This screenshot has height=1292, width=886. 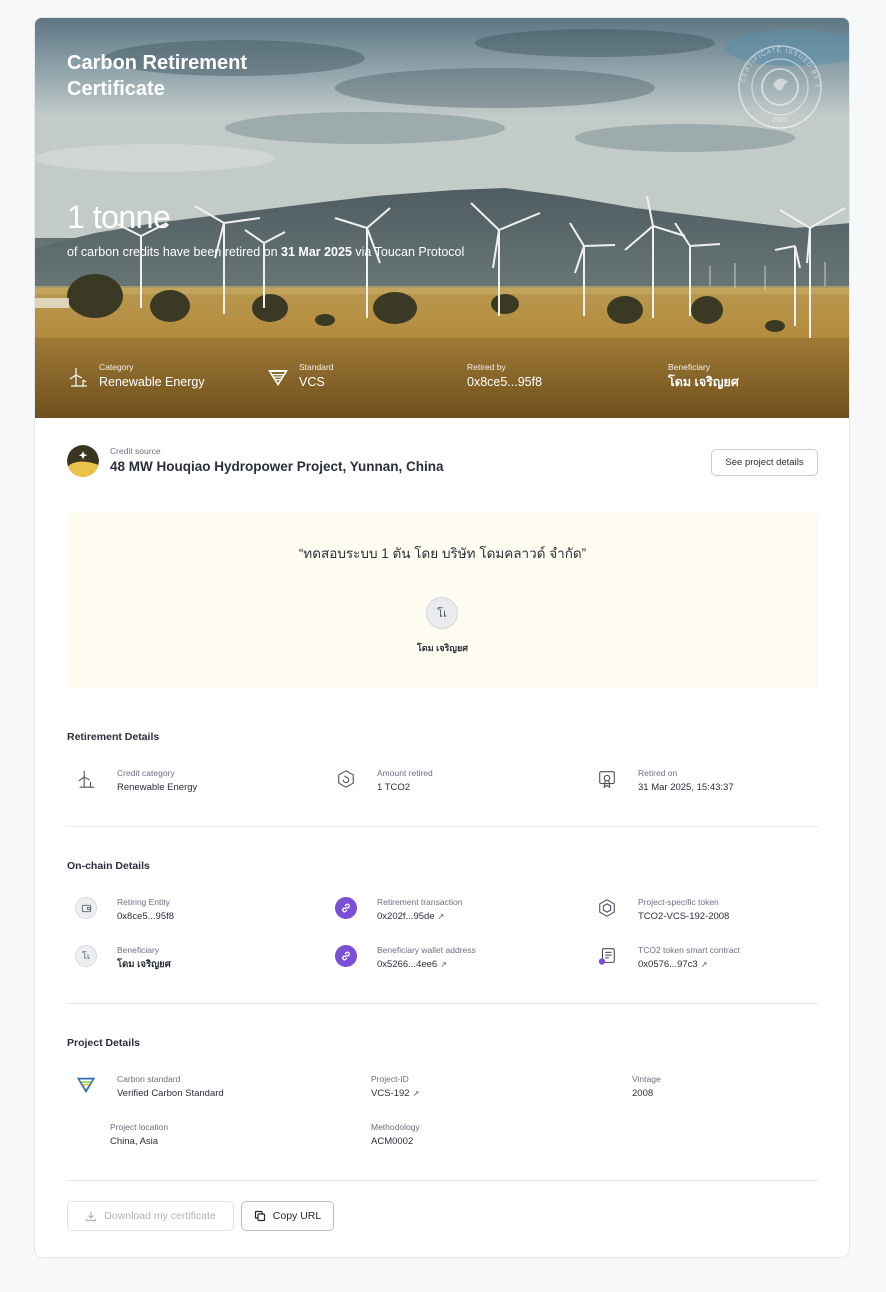 I want to click on certificate-icon, so click(x=607, y=780).